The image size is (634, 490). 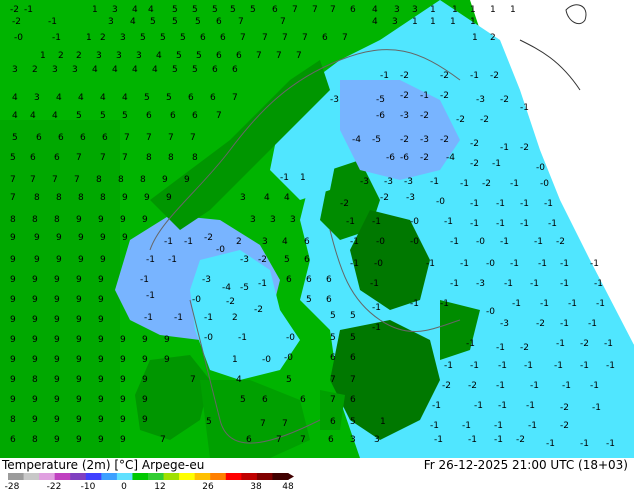 What do you see at coordinates (256, 486) in the screenshot?
I see `color-scale-tick-label: 38` at bounding box center [256, 486].